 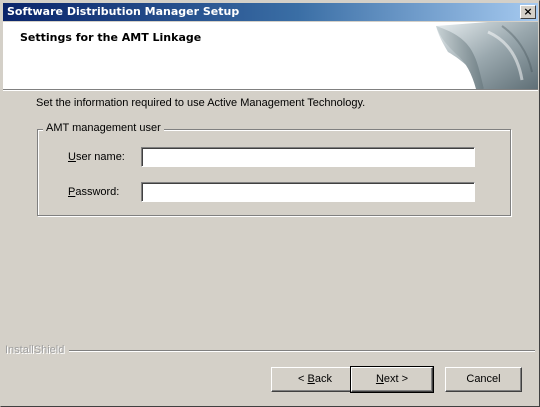 I want to click on next-button: Next >, so click(x=392, y=379).